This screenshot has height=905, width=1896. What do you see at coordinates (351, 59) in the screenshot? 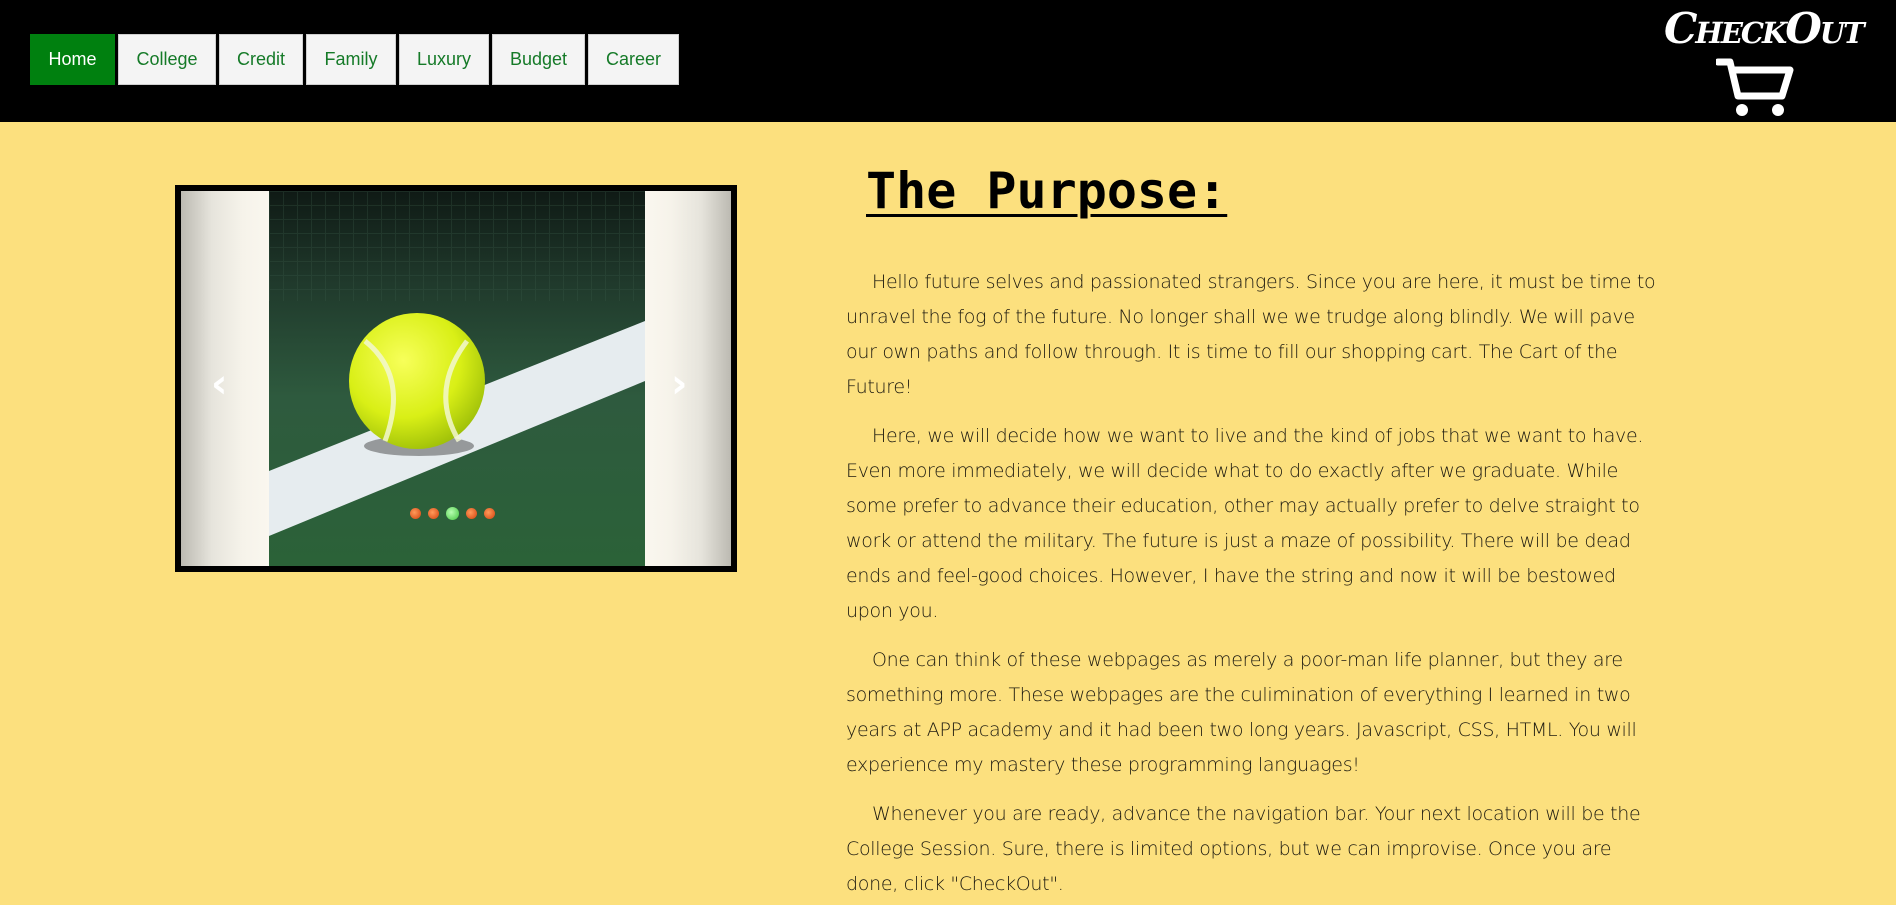
I see `nav-item-family: Family` at bounding box center [351, 59].